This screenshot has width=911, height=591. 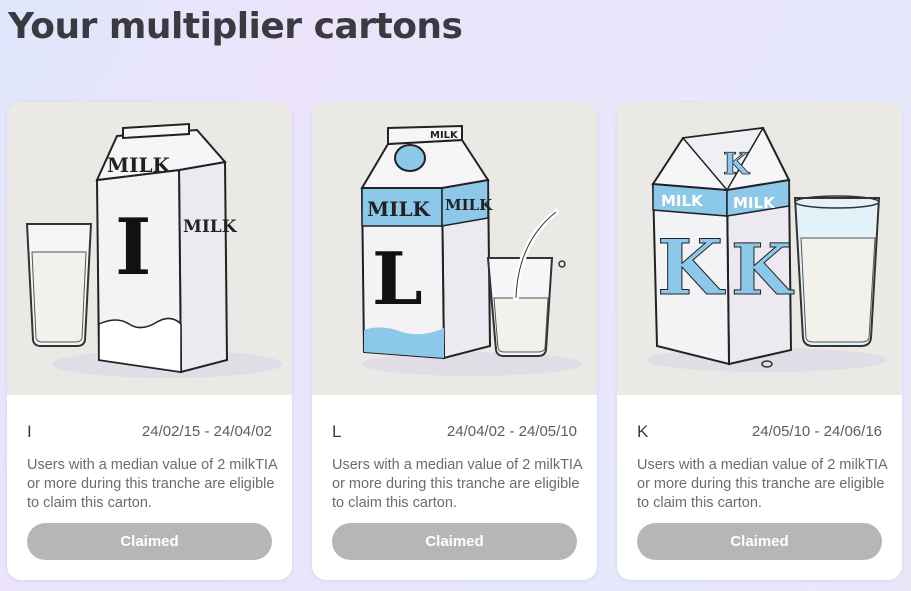 What do you see at coordinates (511, 431) in the screenshot?
I see `carton-dates: 24/04/02 - 24/05/10` at bounding box center [511, 431].